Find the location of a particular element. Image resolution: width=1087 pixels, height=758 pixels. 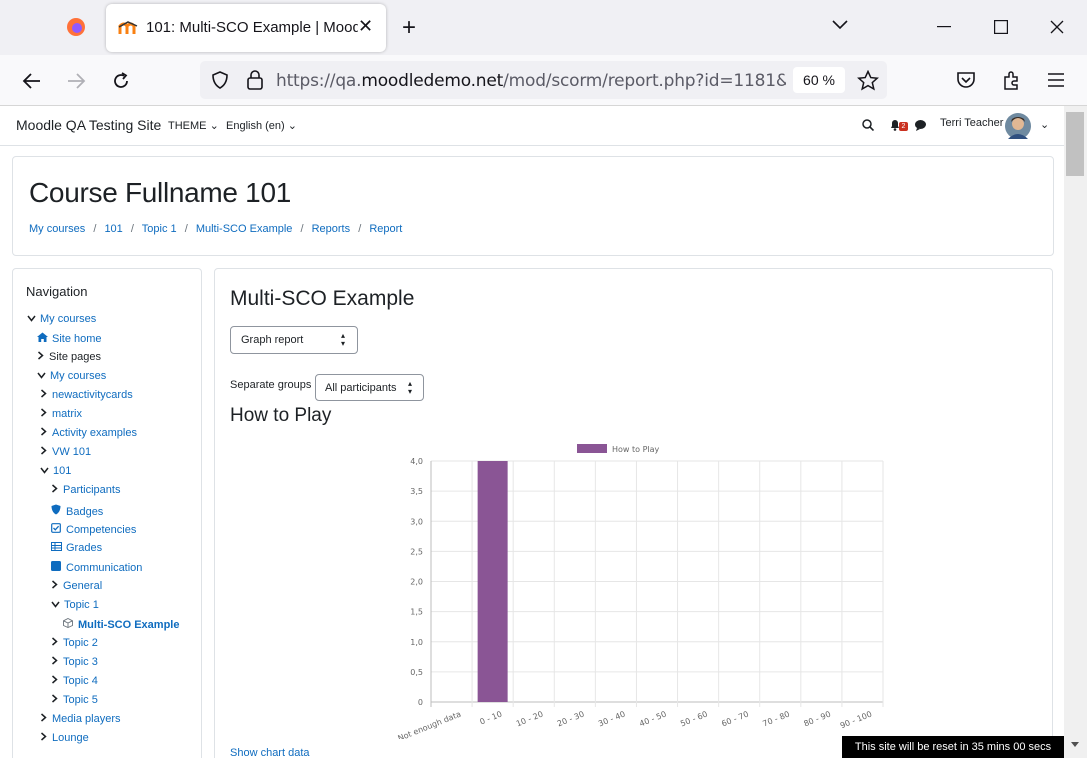

nav-item-newactivitycards: newactivitycards is located at coordinates (86, 395).